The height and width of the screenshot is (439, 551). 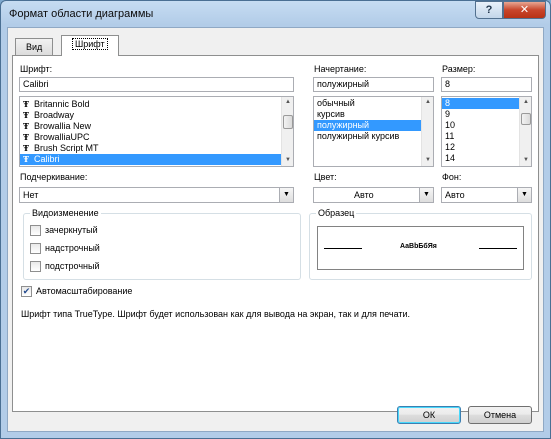 I want to click on font-label: Шрифт:, so click(x=36, y=69).